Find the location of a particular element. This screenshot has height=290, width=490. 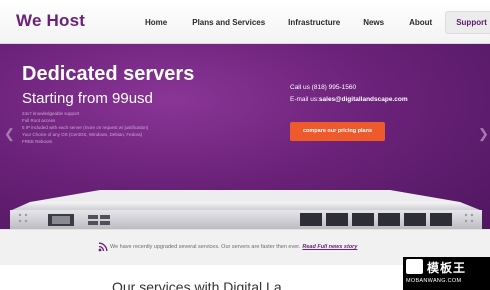

watermark-url: MOBANWANG.COM is located at coordinates (434, 281).